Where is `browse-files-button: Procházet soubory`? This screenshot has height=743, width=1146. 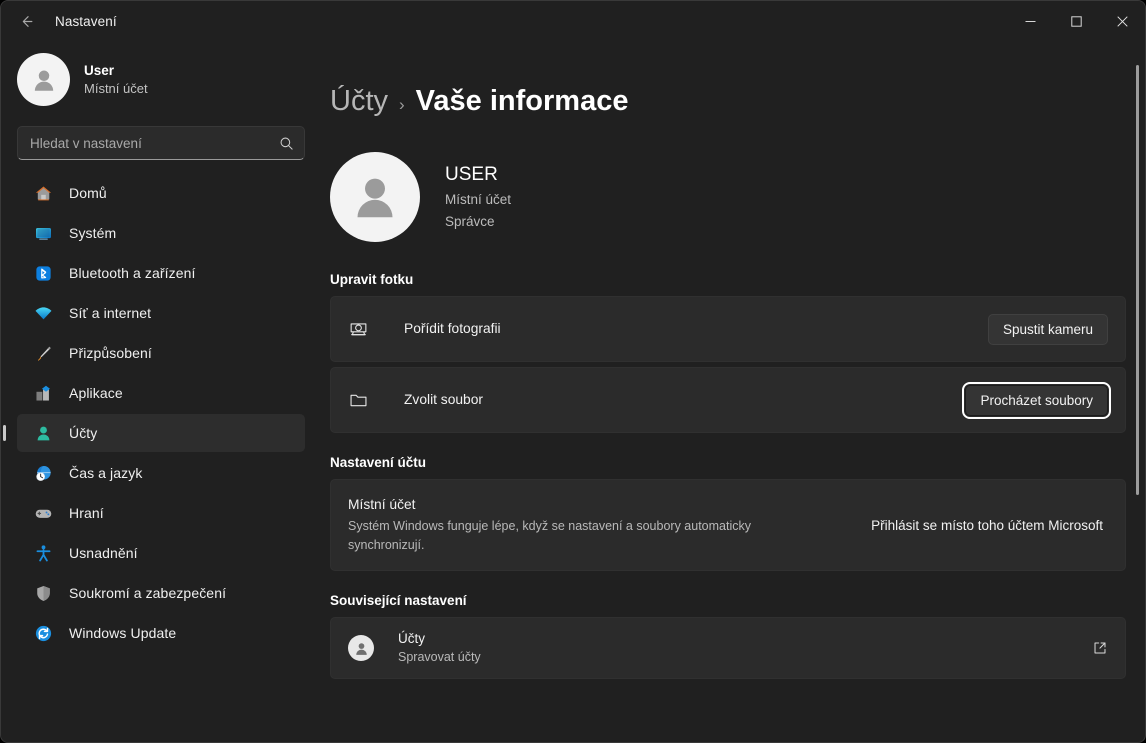 browse-files-button: Procházet soubory is located at coordinates (1036, 400).